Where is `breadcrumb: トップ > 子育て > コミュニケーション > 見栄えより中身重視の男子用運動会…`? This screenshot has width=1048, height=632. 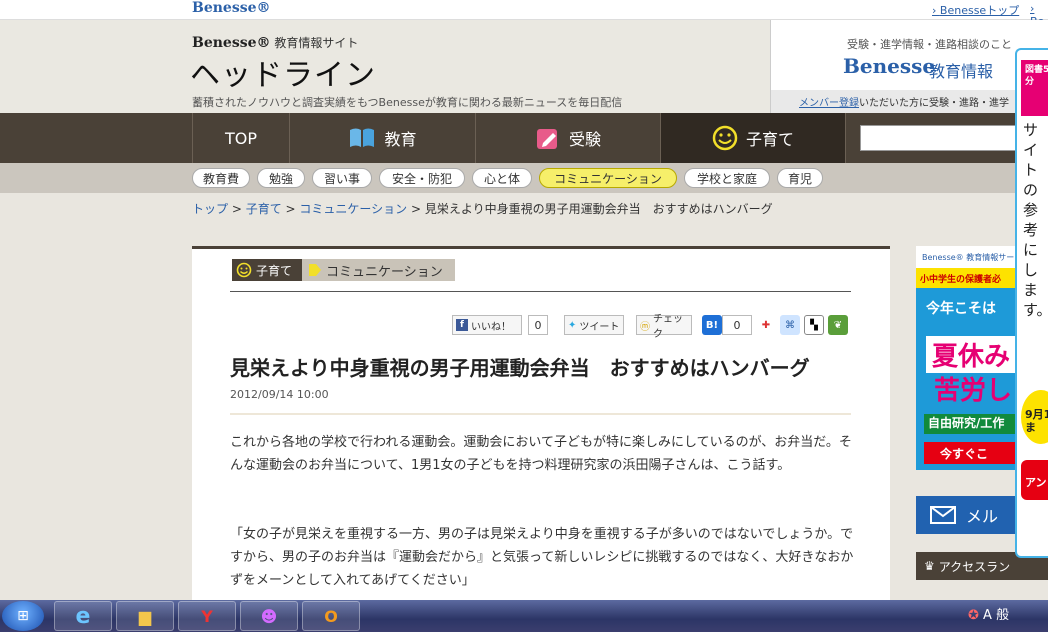 breadcrumb: トップ > 子育て > コミュニケーション > 見栄えより中身重視の男子用運動会… is located at coordinates (482, 209).